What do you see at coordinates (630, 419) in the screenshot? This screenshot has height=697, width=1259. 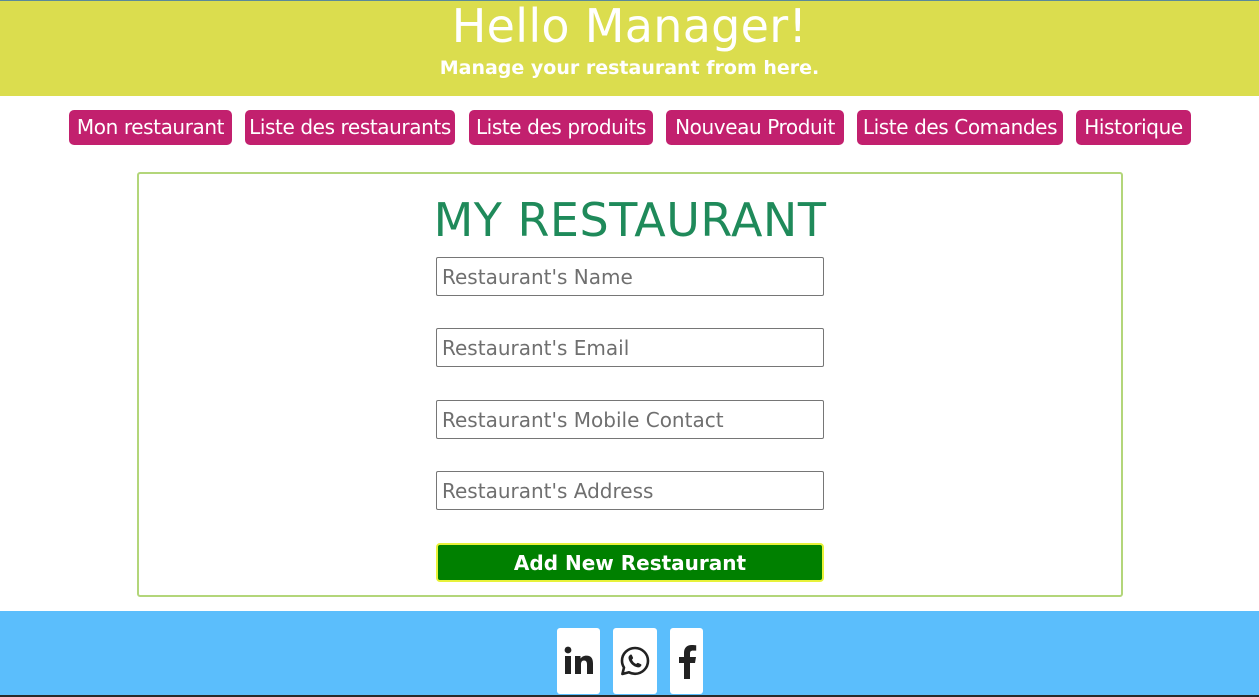 I see `restaurant-mobile-input` at bounding box center [630, 419].